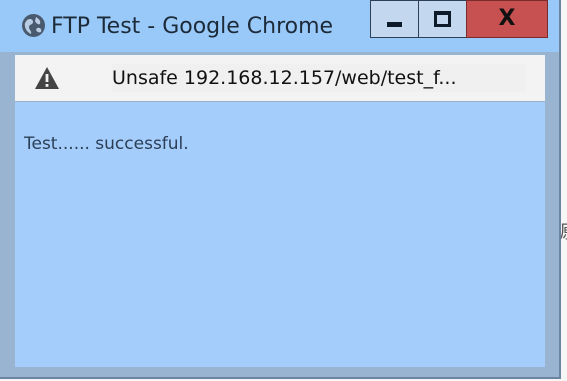 This screenshot has height=381, width=567. What do you see at coordinates (192, 26) in the screenshot?
I see `window-title: FTP Test - Google Chrome` at bounding box center [192, 26].